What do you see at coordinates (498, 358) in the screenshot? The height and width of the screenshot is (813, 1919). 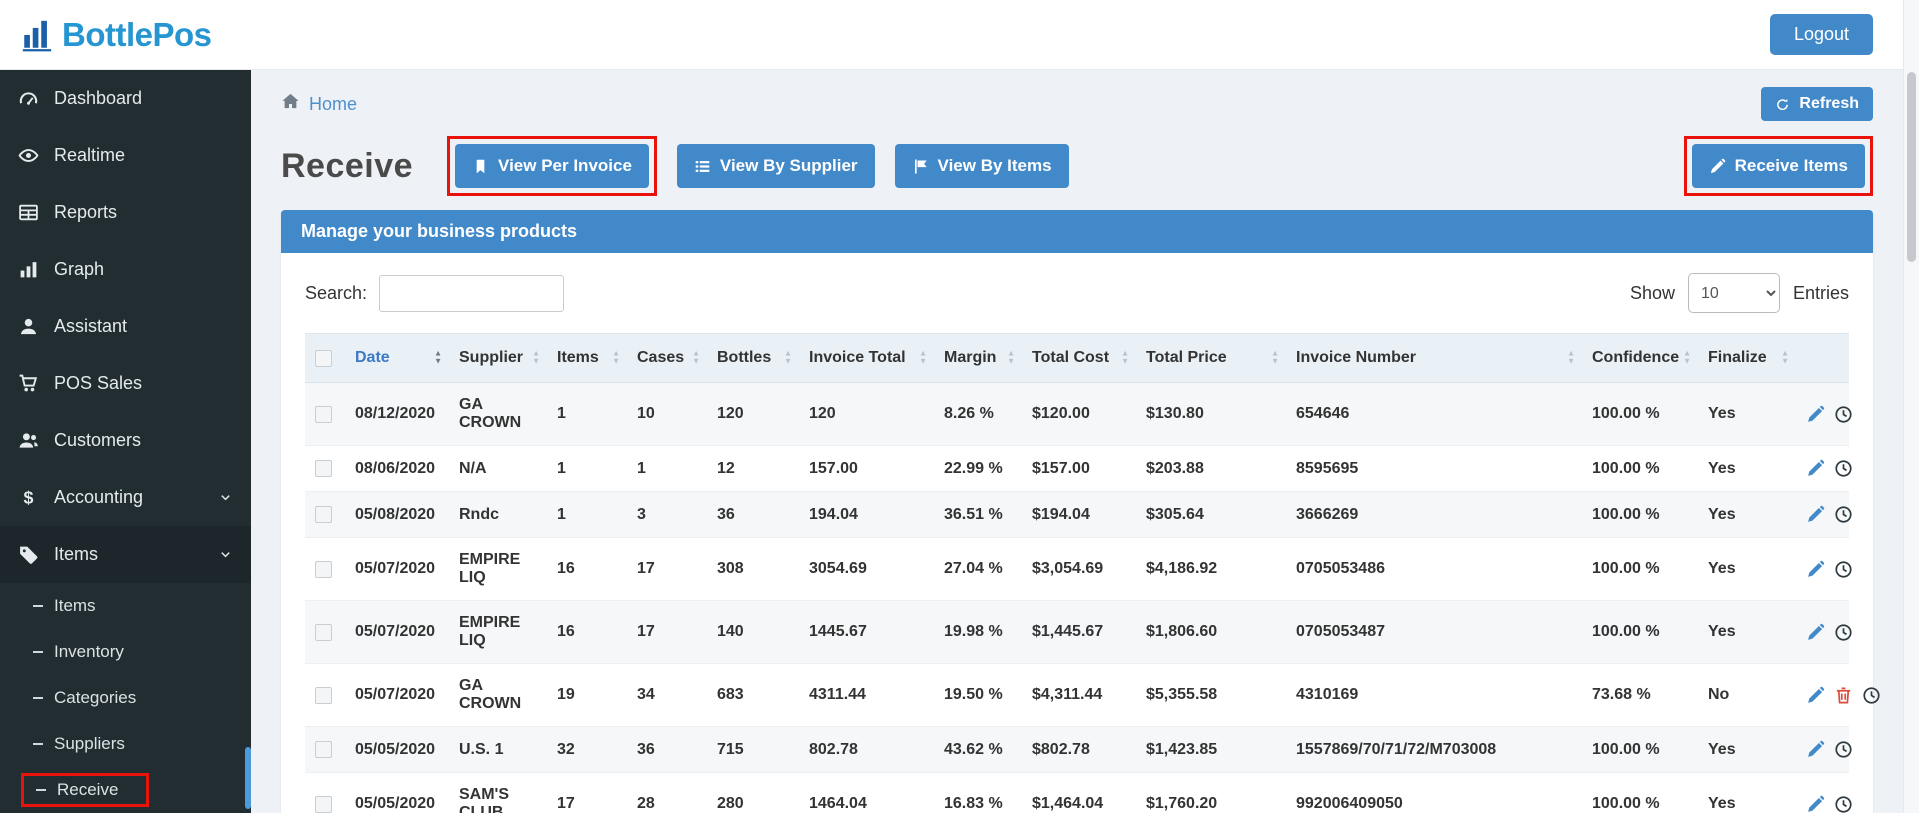 I see `column-header-supplier: Supplier ▲ ▼` at bounding box center [498, 358].